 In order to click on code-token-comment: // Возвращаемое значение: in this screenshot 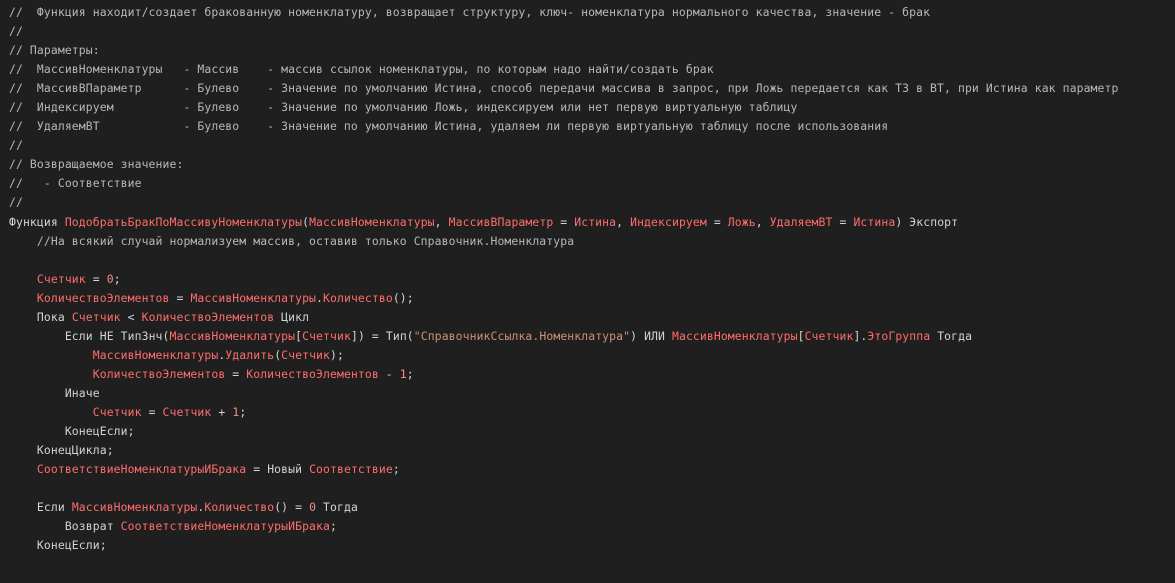, I will do `click(96, 164)`.